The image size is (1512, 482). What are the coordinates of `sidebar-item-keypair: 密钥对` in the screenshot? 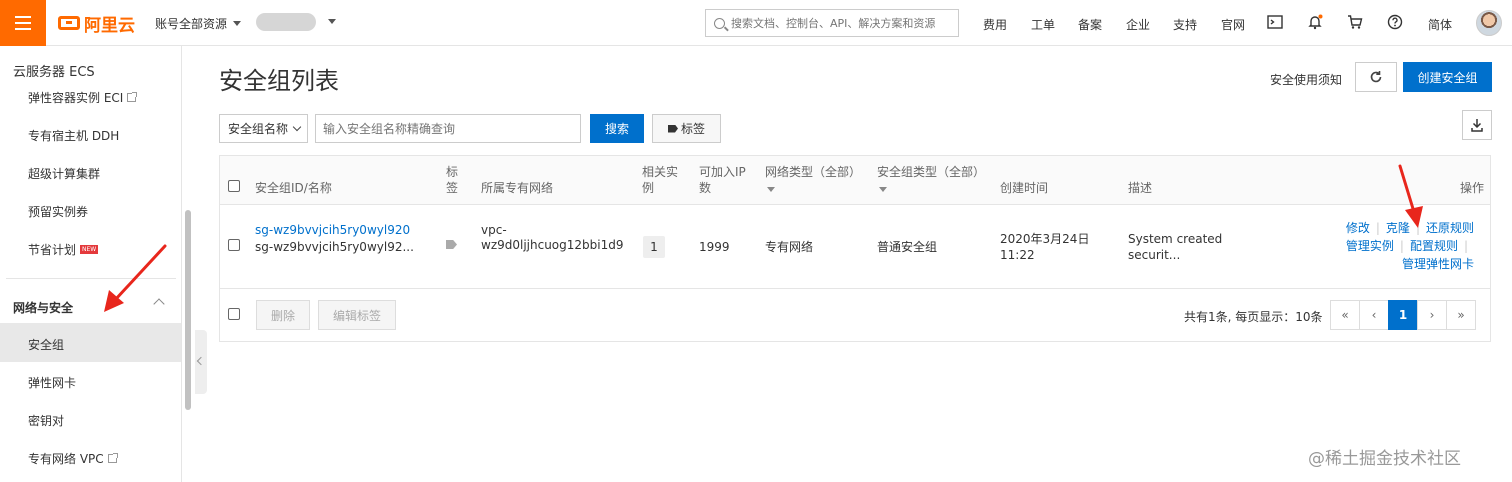 It's located at (46, 420).